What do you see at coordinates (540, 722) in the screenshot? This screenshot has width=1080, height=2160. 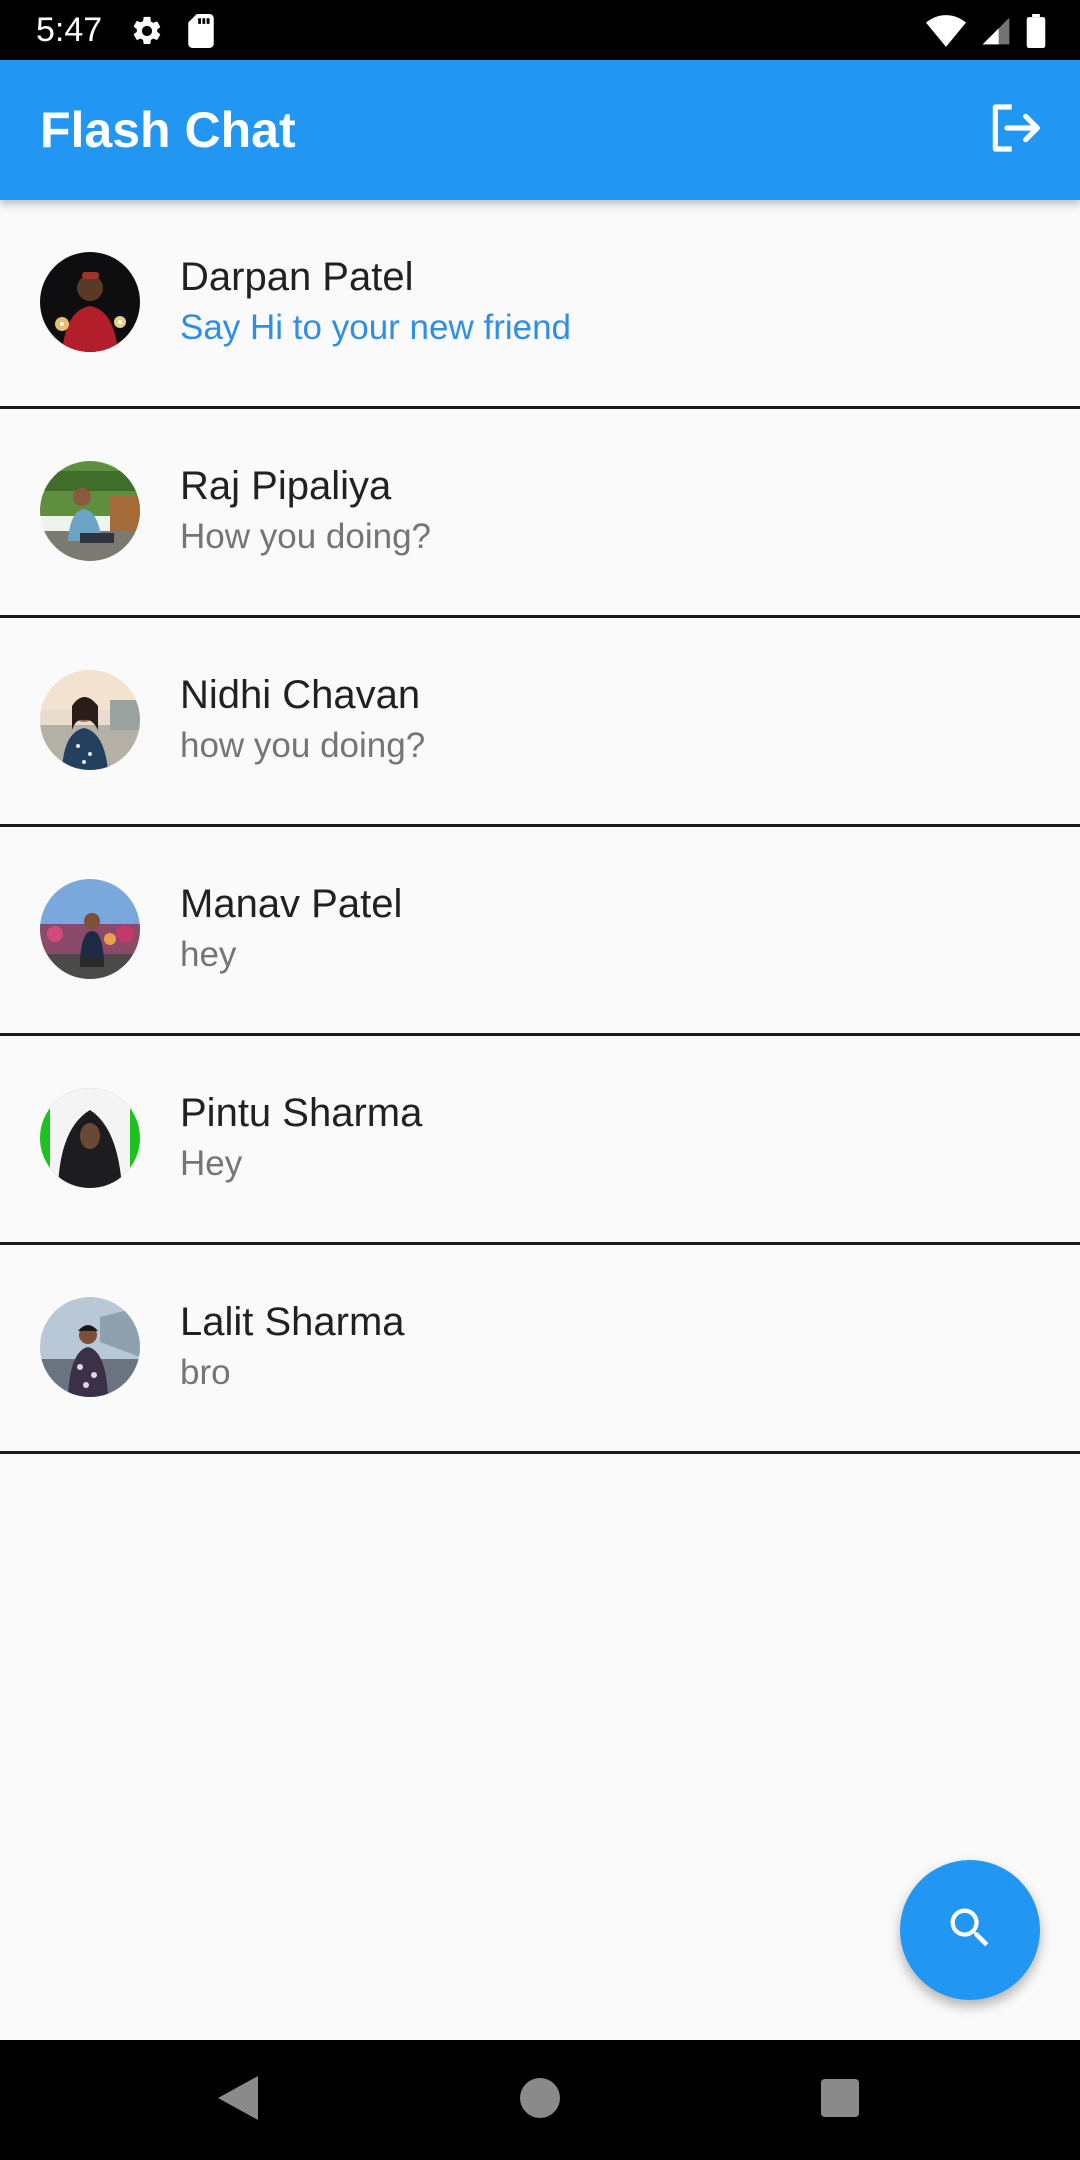 I see `chat-list-item: Nidhi Chavan how you doing?` at bounding box center [540, 722].